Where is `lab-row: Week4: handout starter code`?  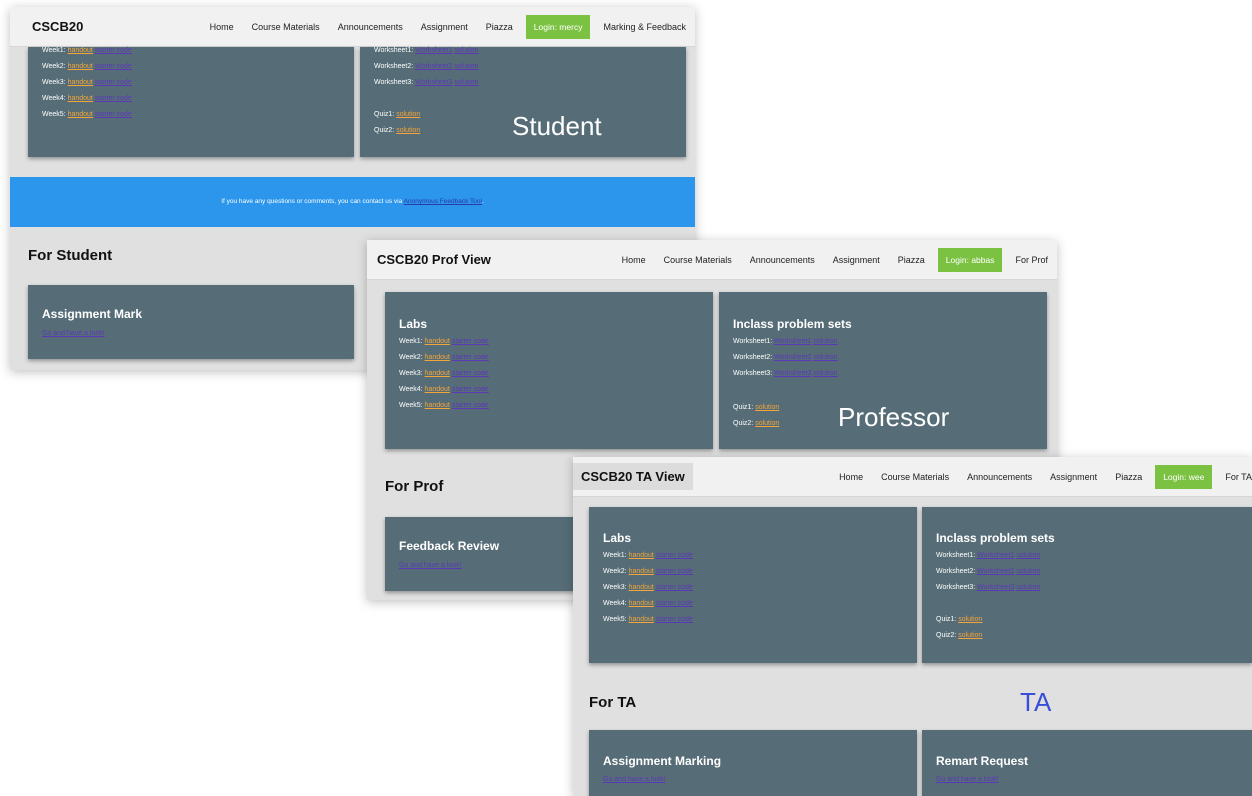
lab-row: Week4: handout starter code is located at coordinates (444, 389).